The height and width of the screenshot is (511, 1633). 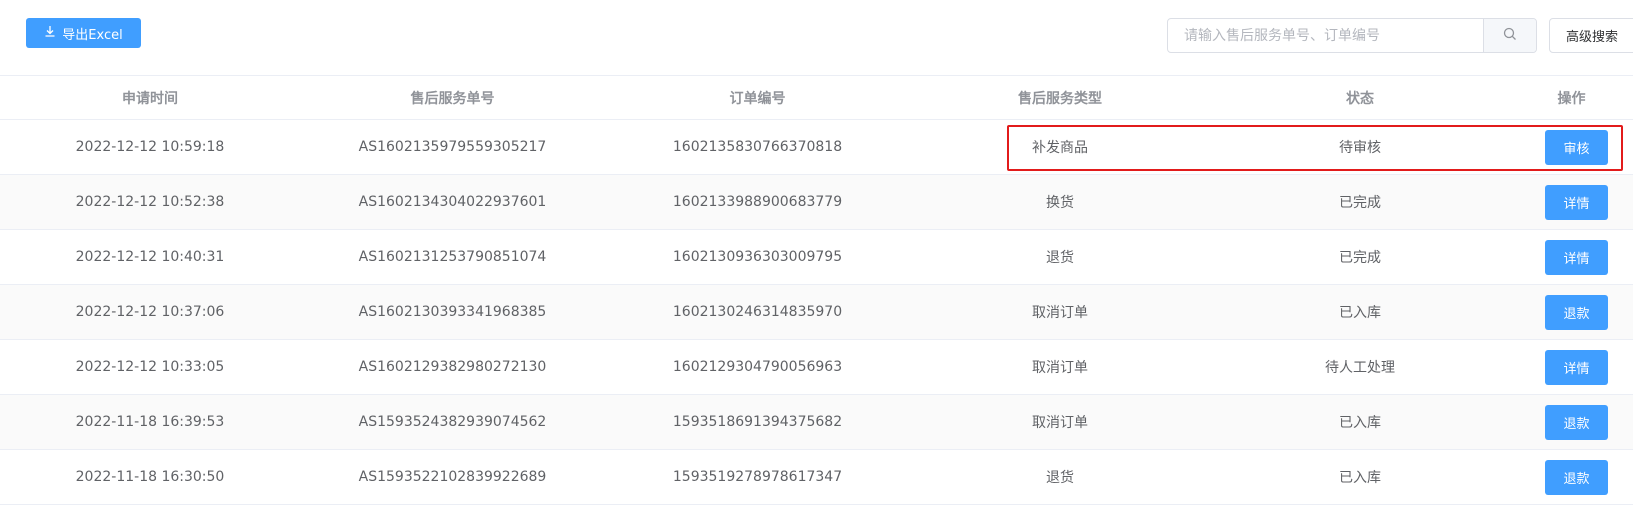 What do you see at coordinates (757, 422) in the screenshot?
I see `cell-order-no: 1593518691394375682` at bounding box center [757, 422].